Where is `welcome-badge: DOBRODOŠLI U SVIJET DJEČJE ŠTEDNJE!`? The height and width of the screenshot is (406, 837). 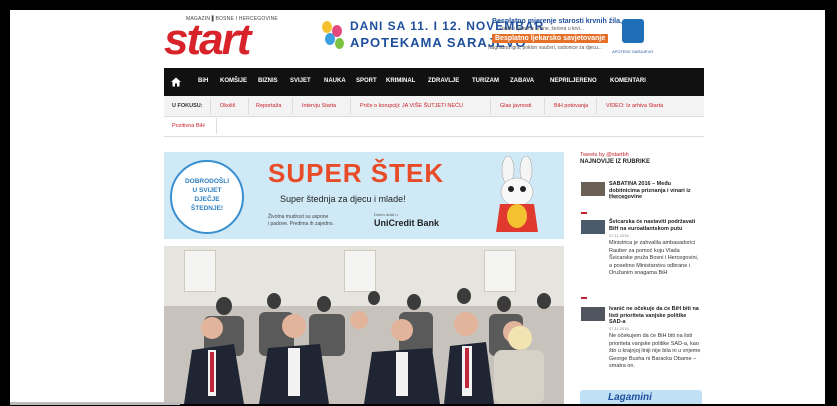
welcome-badge: DOBRODOŠLI U SVIJET DJEČJE ŠTEDNJE! is located at coordinates (207, 197).